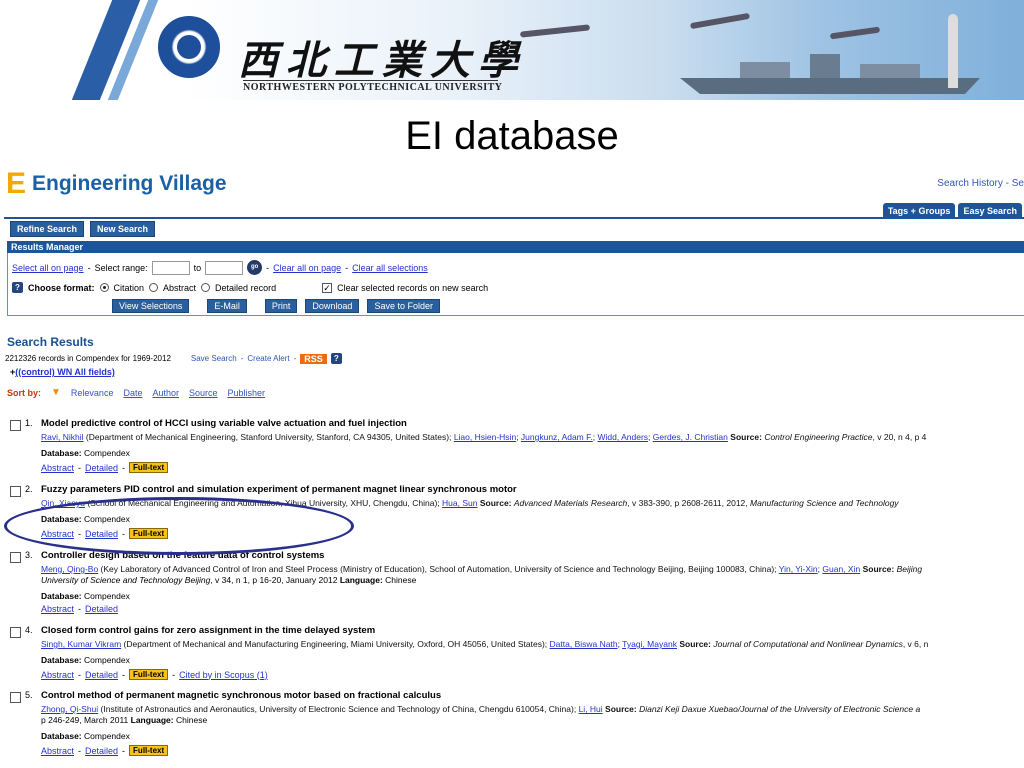  Describe the element at coordinates (92, 393) in the screenshot. I see `sort-relevance: Relevance` at that location.